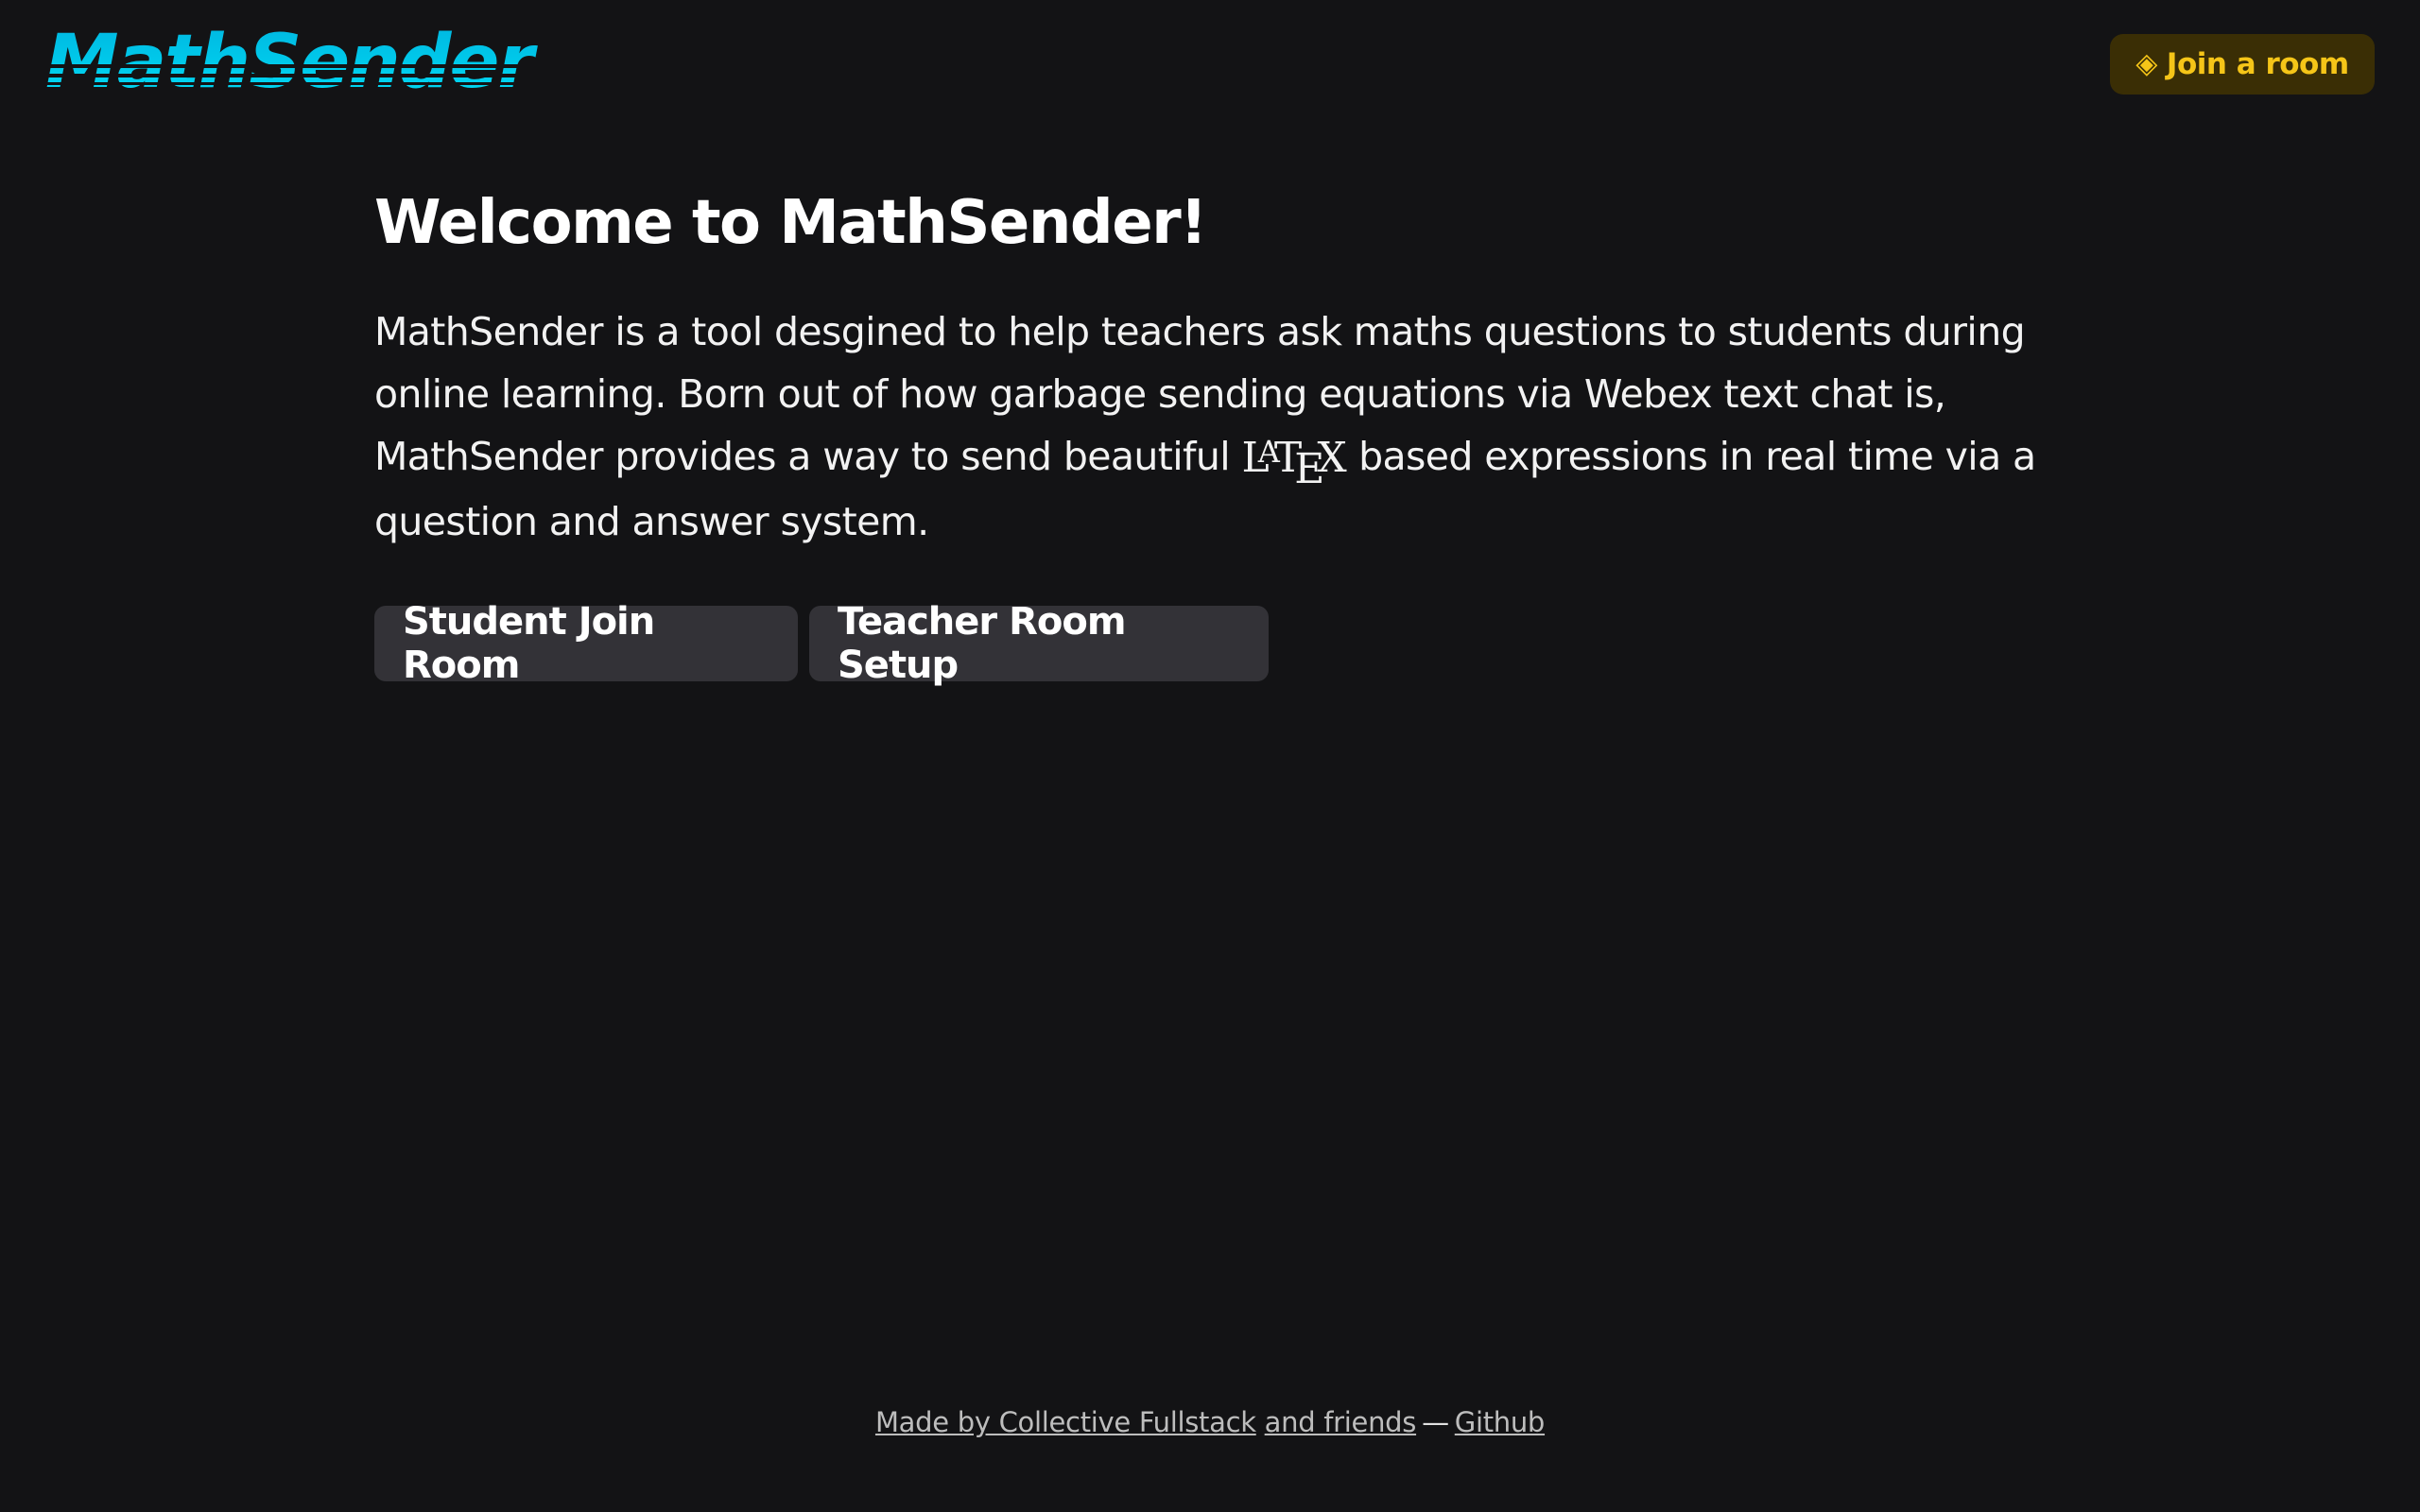  What do you see at coordinates (790, 223) in the screenshot?
I see `page-title: Welcome to MathSender!` at bounding box center [790, 223].